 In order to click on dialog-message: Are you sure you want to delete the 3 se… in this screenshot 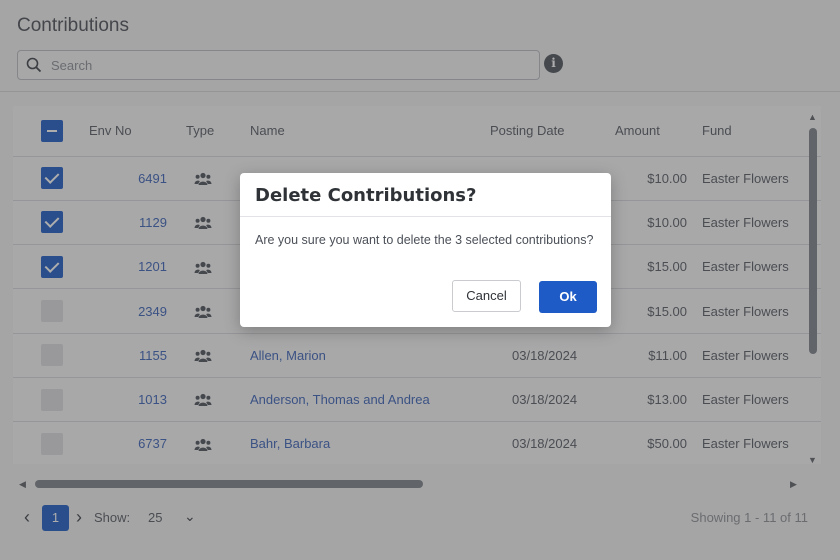, I will do `click(424, 240)`.